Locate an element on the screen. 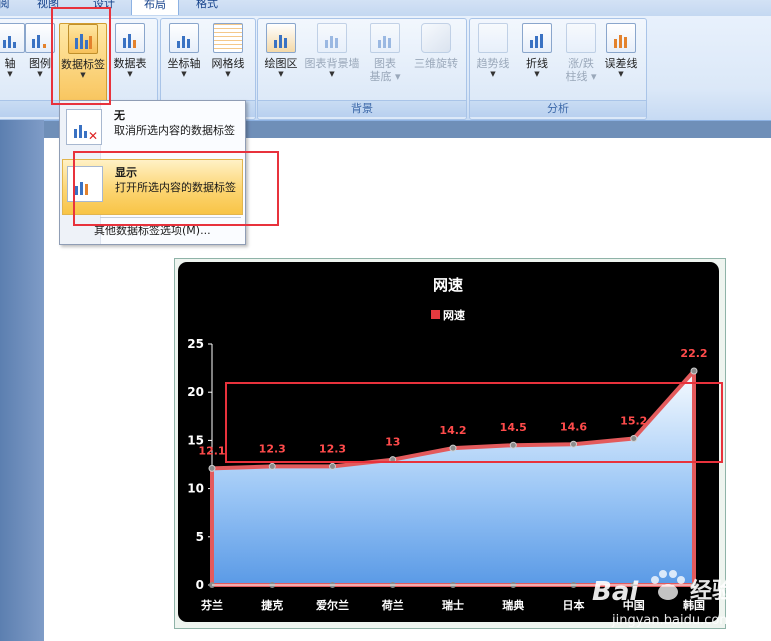  axes-button: 坐标轴 ▼ is located at coordinates (184, 51).